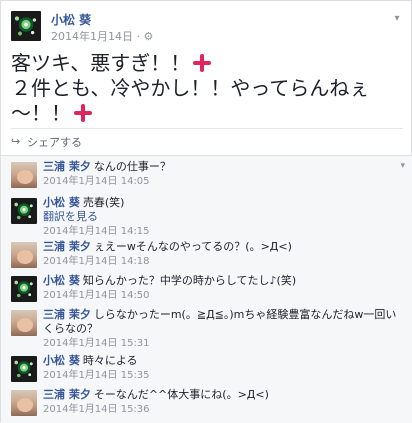 The width and height of the screenshot is (412, 423). I want to click on comment-time: 2014年1月14日 14:05, so click(220, 182).